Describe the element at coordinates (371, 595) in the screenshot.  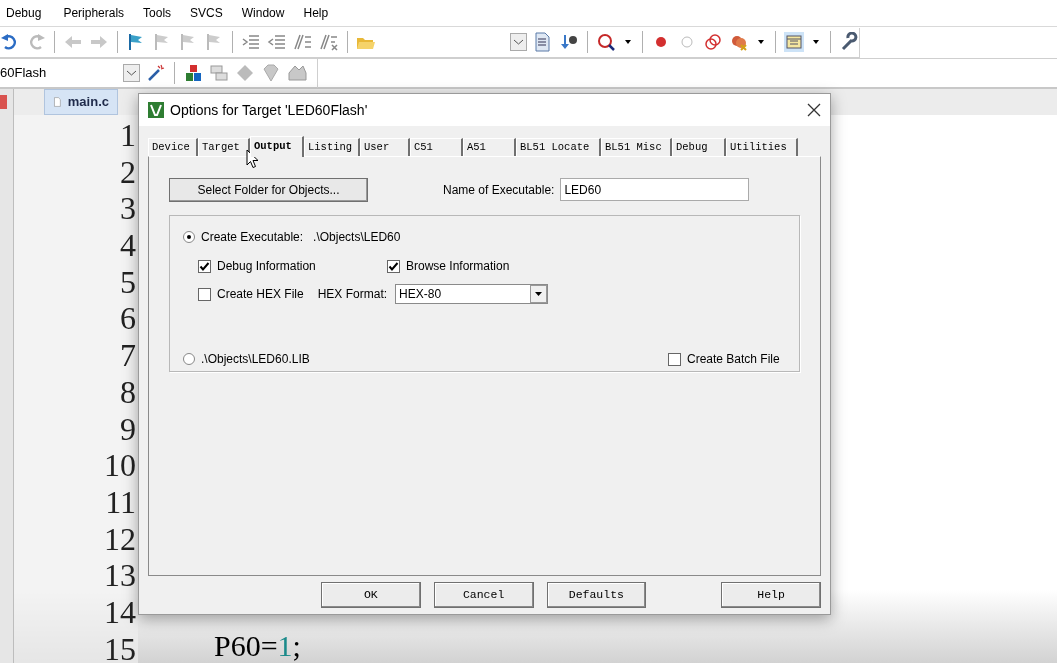
I see `dialog-button: OK` at that location.